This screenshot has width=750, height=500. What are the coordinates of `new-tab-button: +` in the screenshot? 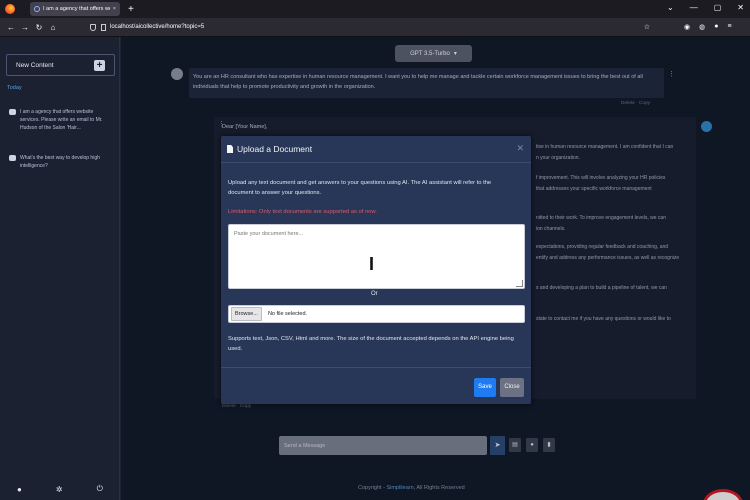 It's located at (131, 9).